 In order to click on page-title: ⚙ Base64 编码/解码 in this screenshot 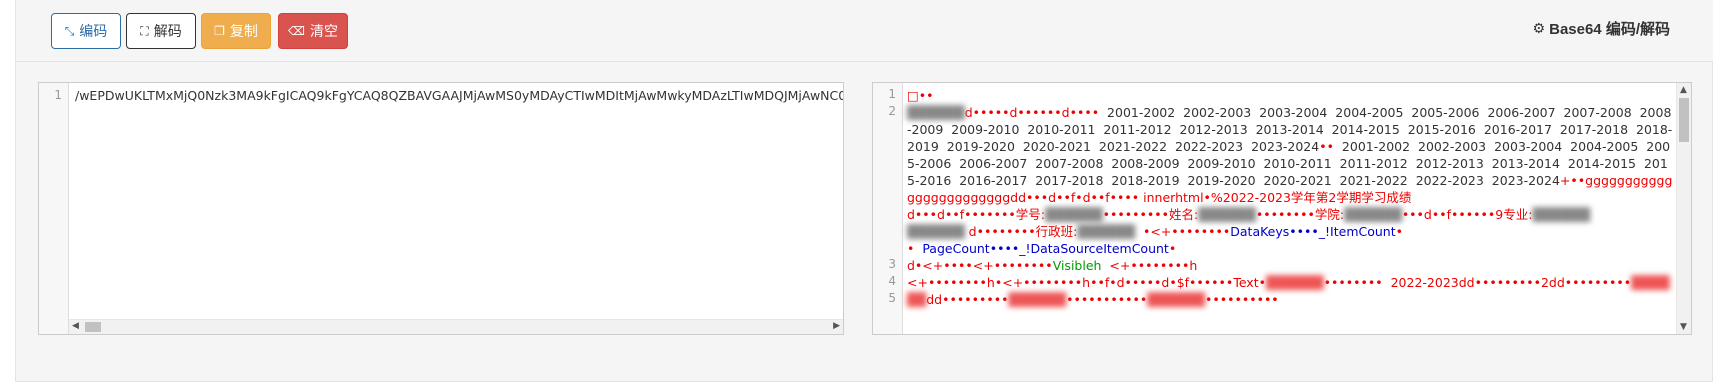, I will do `click(1601, 28)`.